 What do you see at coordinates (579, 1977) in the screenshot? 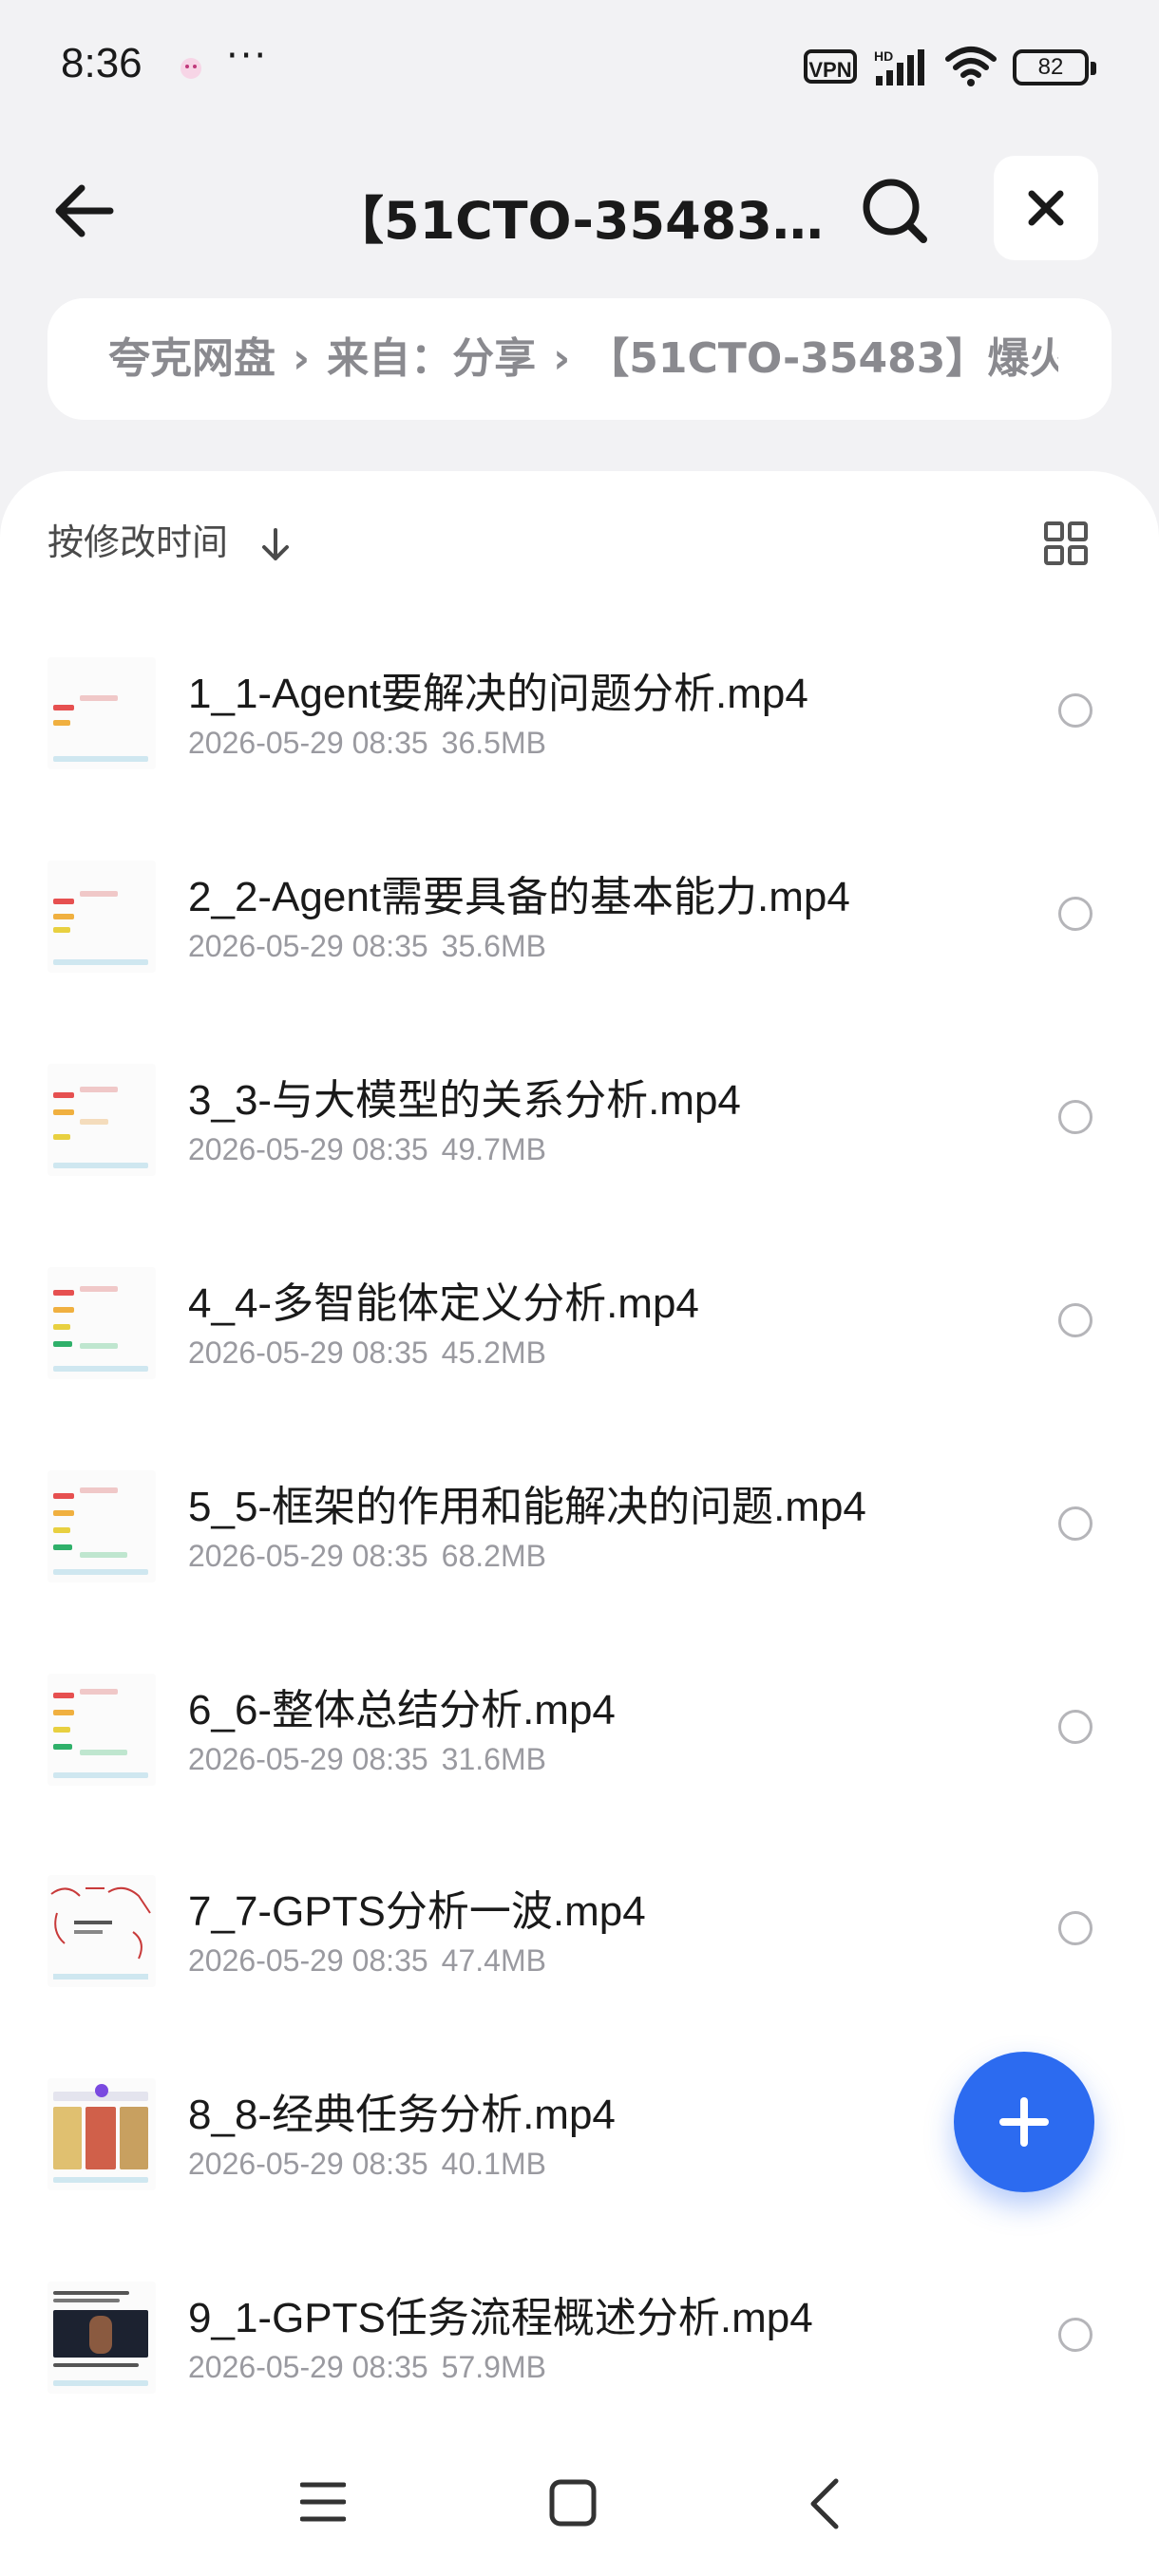
I see `file-row: 7_7-GPTS分析一波.mp4 2026-05-29 08:35 47.4MB` at bounding box center [579, 1977].